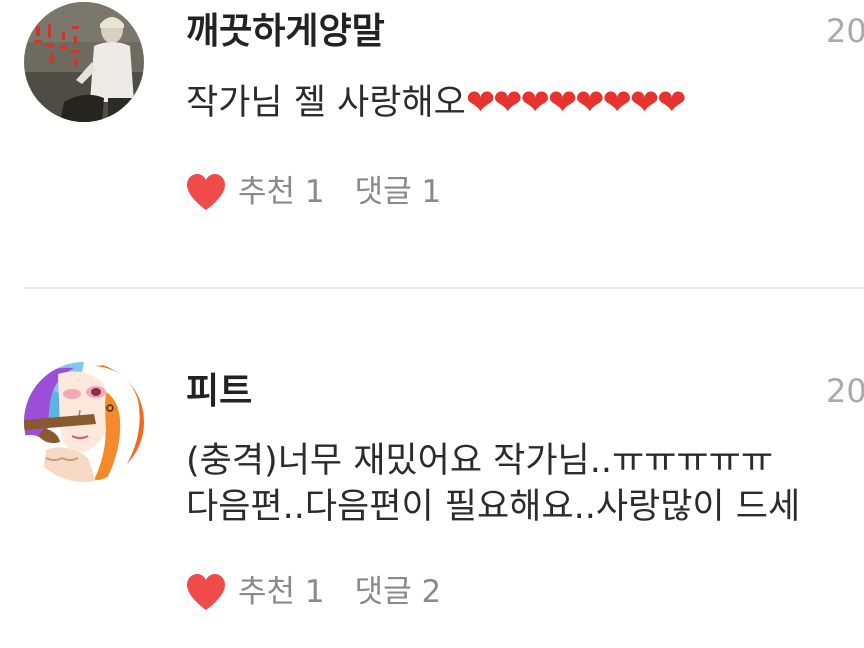 The image size is (864, 648). What do you see at coordinates (219, 392) in the screenshot?
I see `username: 피트` at bounding box center [219, 392].